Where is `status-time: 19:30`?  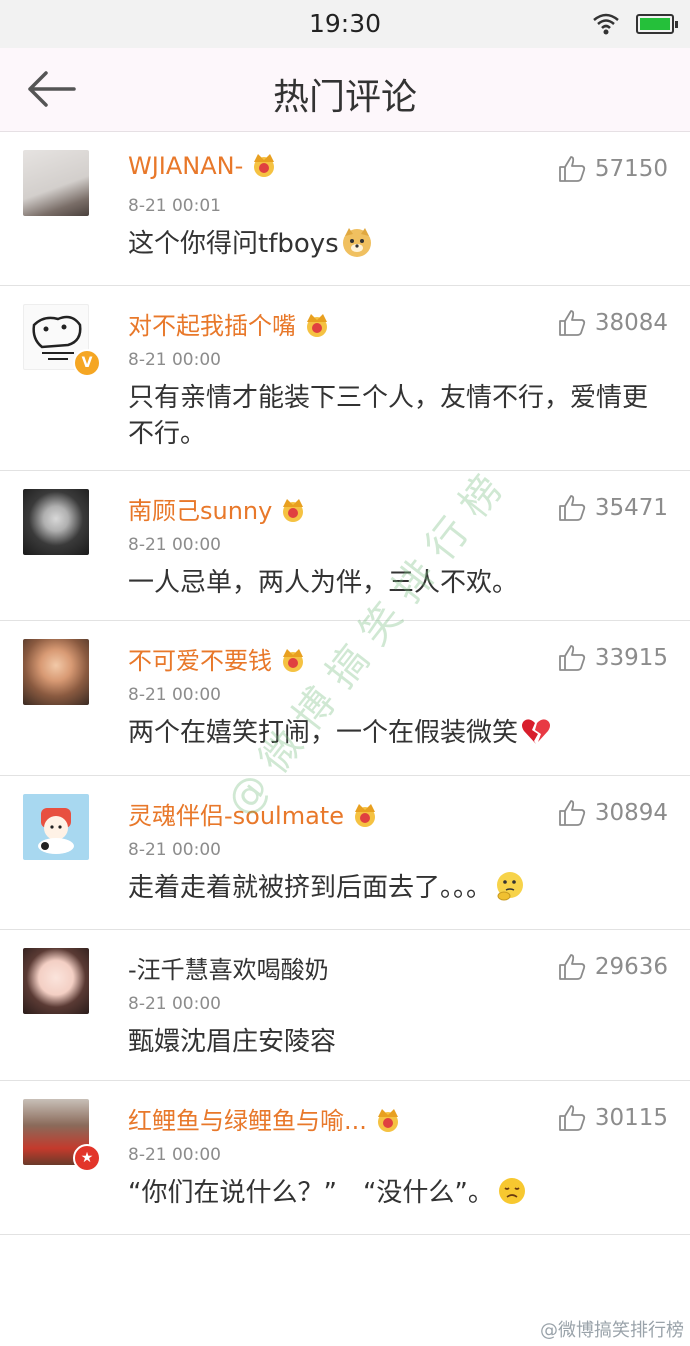
status-time: 19:30 is located at coordinates (345, 23).